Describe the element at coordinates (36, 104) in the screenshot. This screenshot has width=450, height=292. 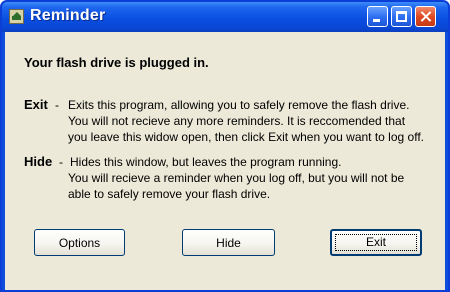
I see `exit-term: Exit` at that location.